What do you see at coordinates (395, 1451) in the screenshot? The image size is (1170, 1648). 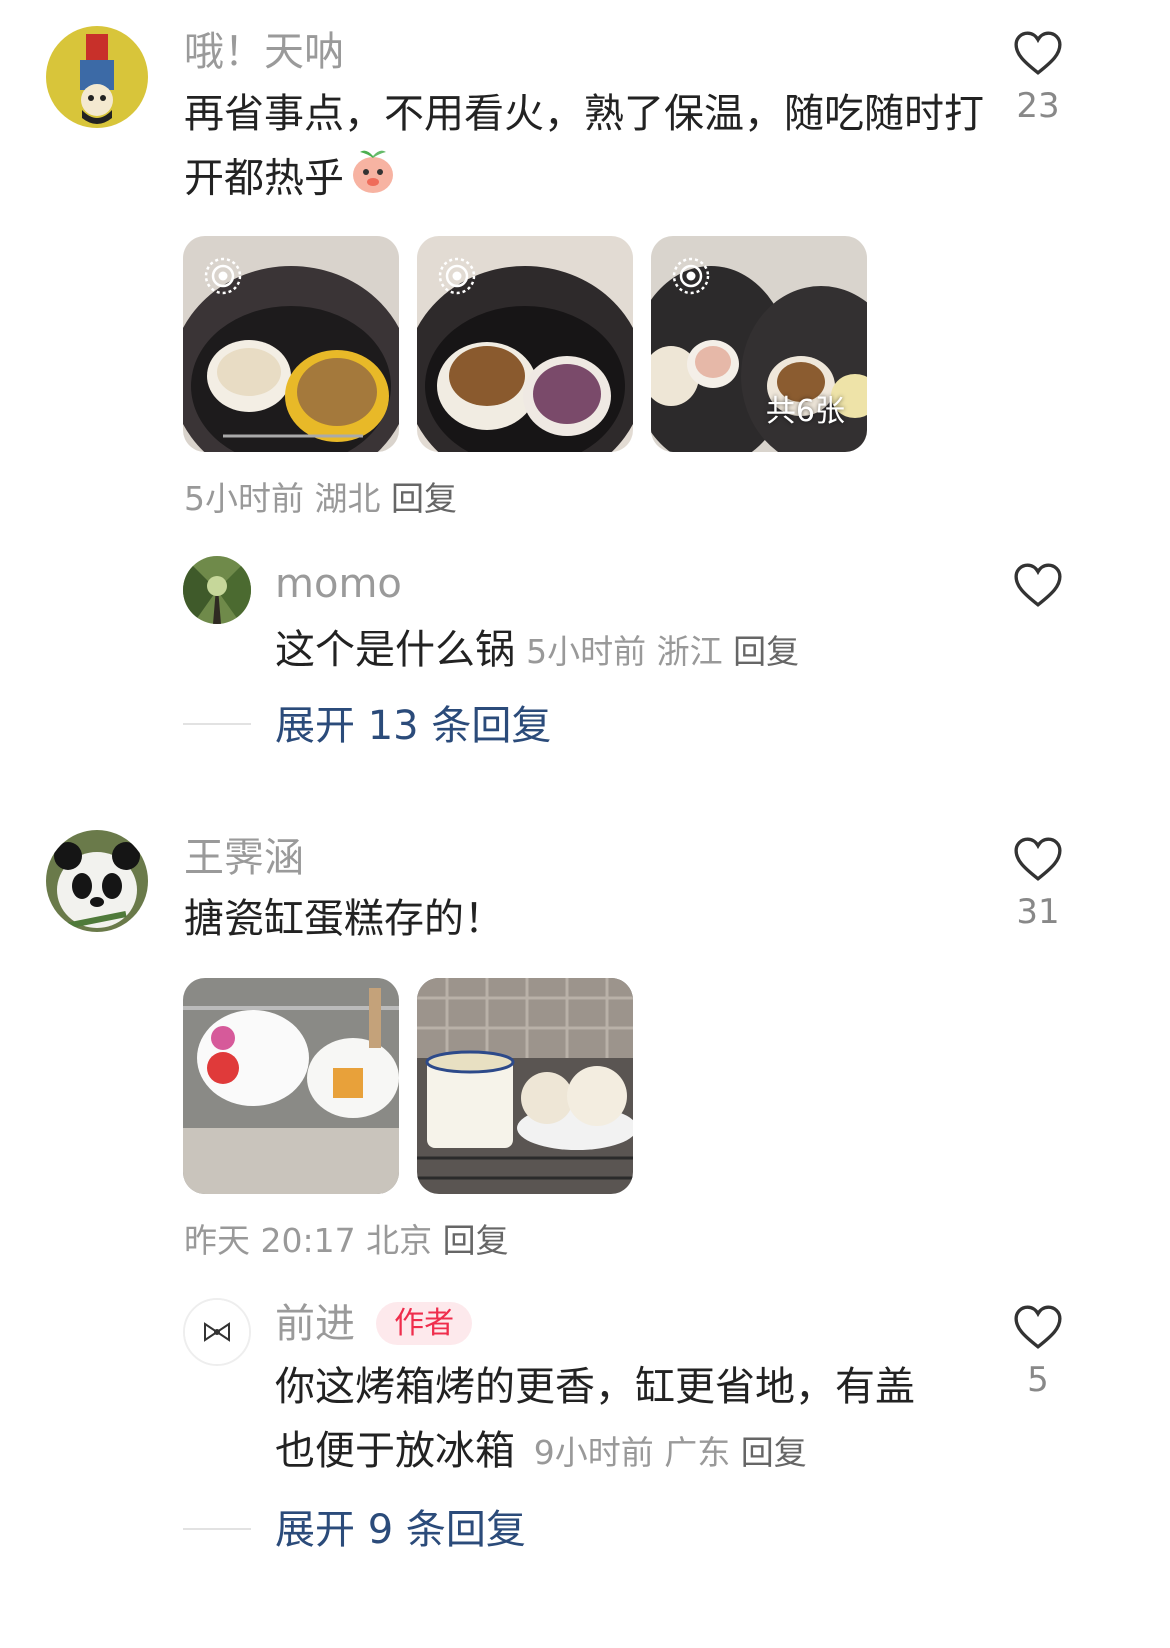 I see `reply-text-line: 也便于放冰箱` at bounding box center [395, 1451].